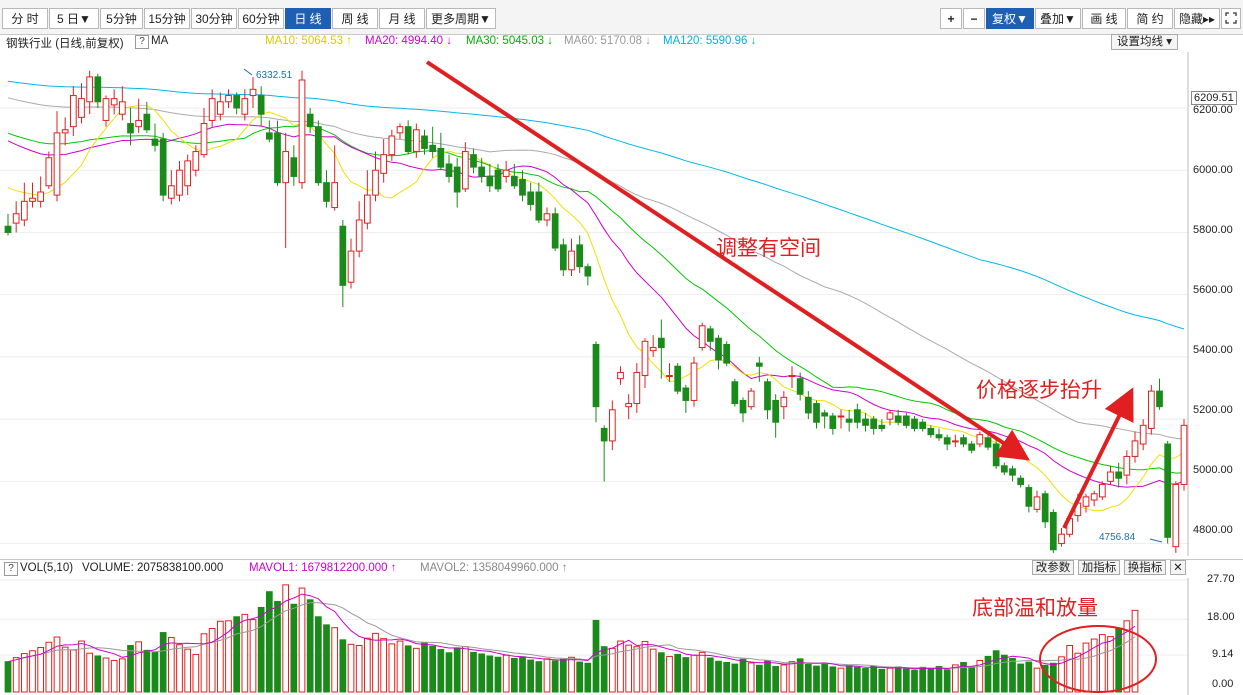  I want to click on chart-title: 钢铁行业 (日线,前复权), so click(65, 44).